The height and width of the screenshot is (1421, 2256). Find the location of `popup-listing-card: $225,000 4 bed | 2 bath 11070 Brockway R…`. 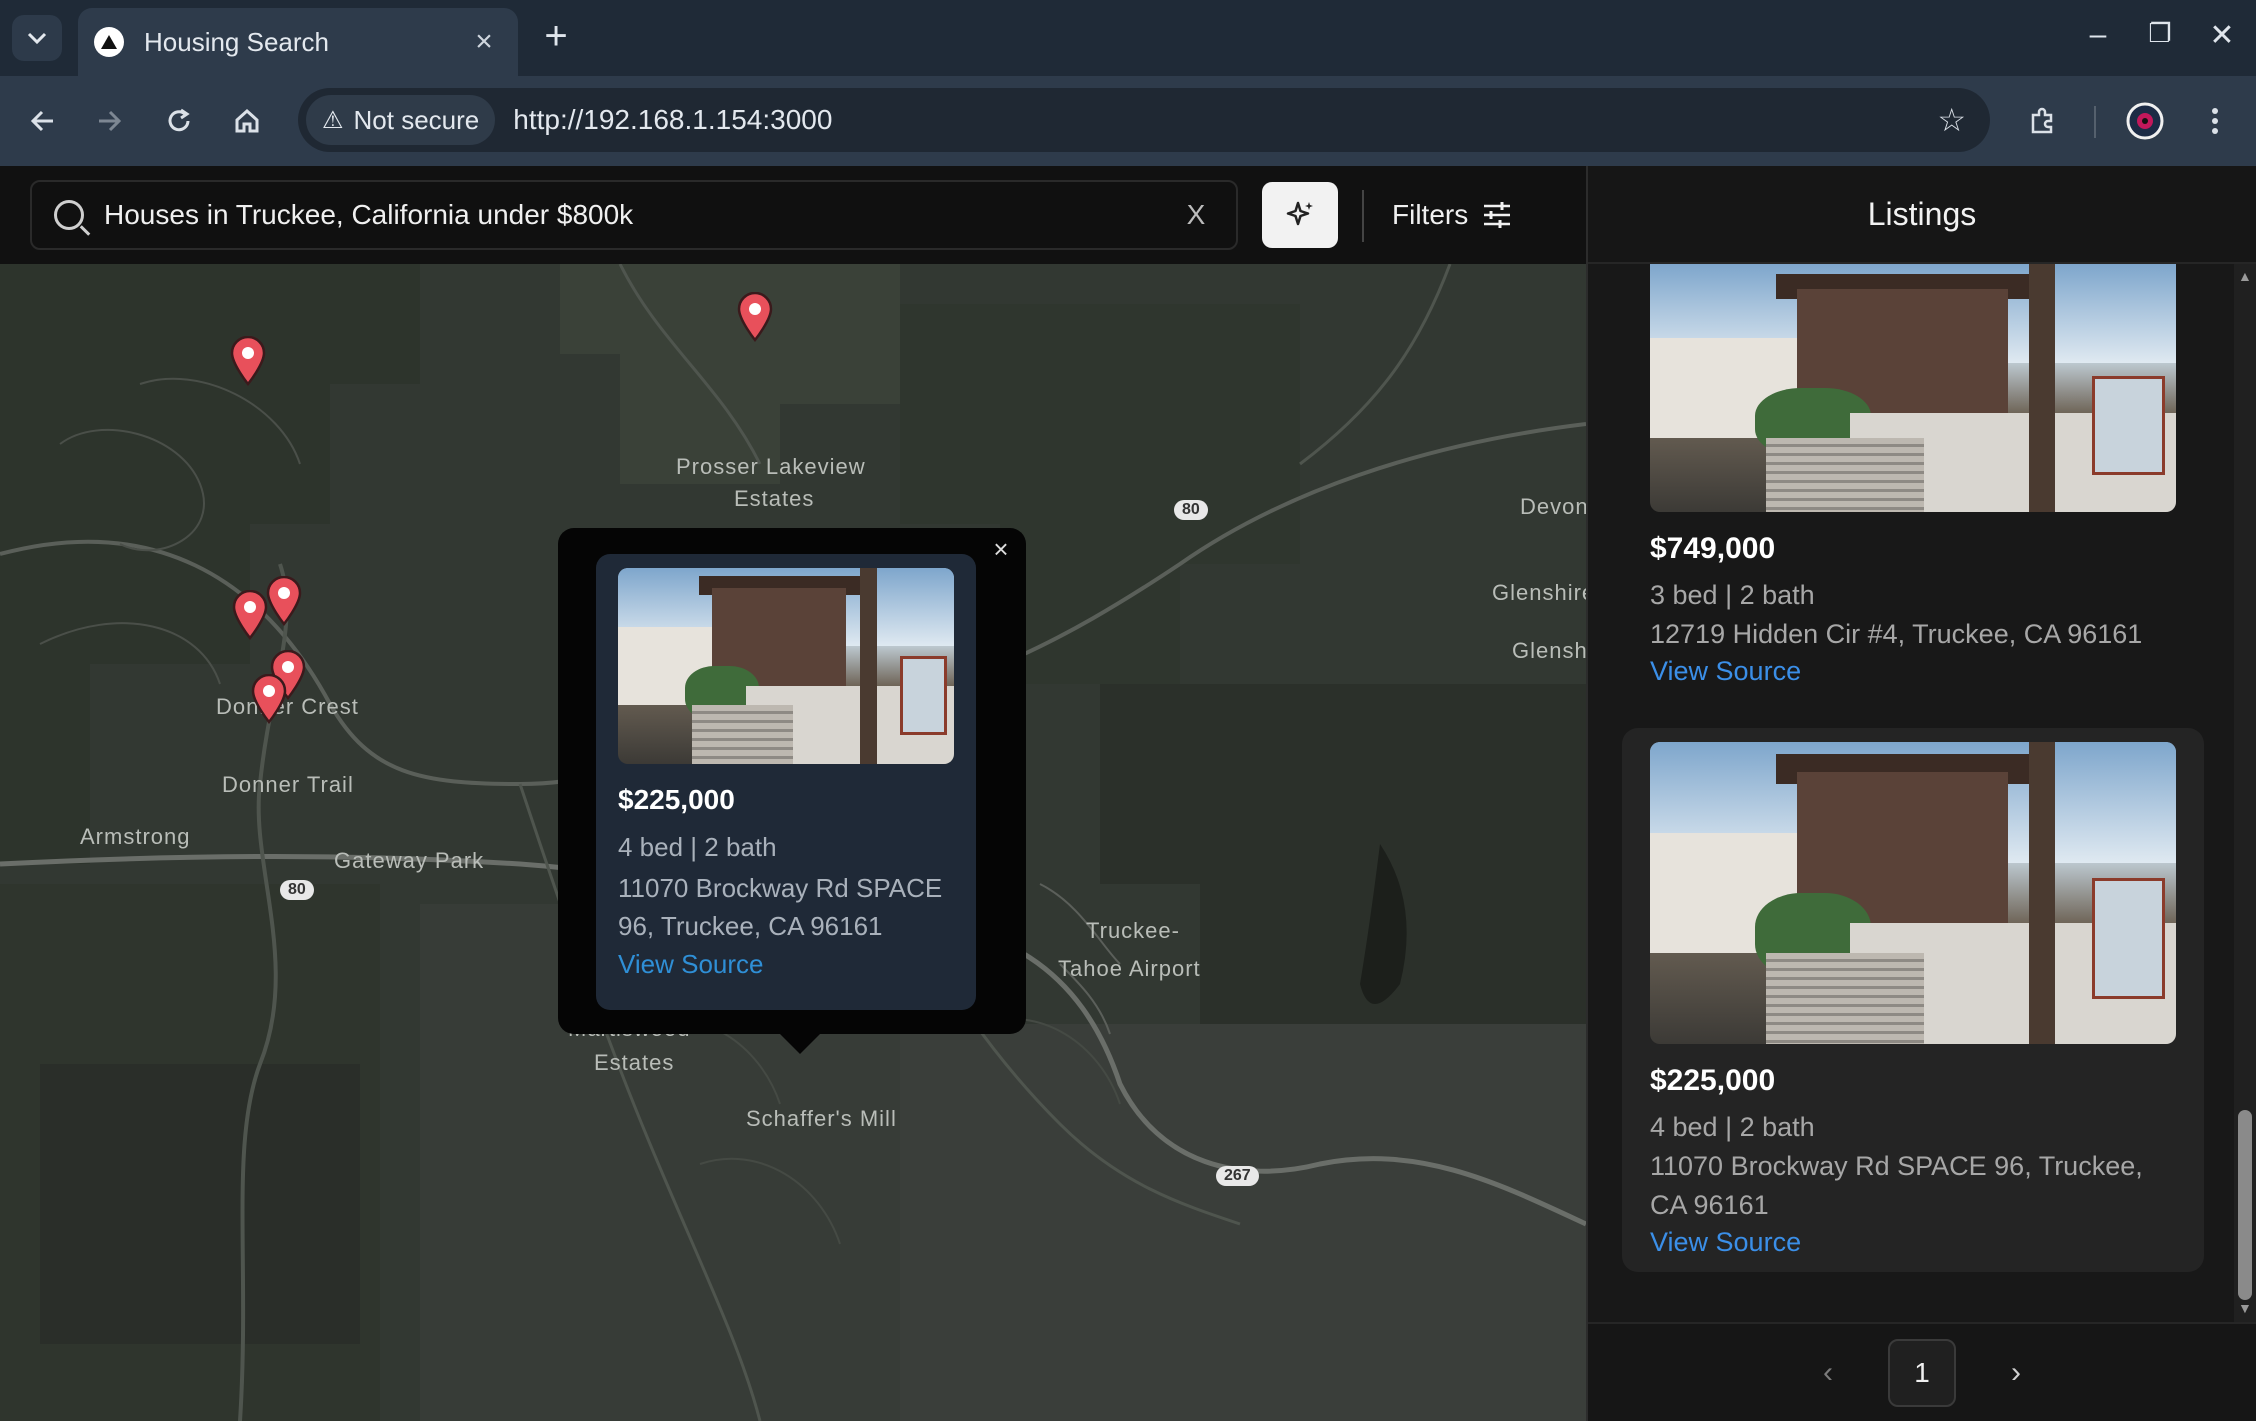

popup-listing-card: $225,000 4 bed | 2 bath 11070 Brockway R… is located at coordinates (786, 782).